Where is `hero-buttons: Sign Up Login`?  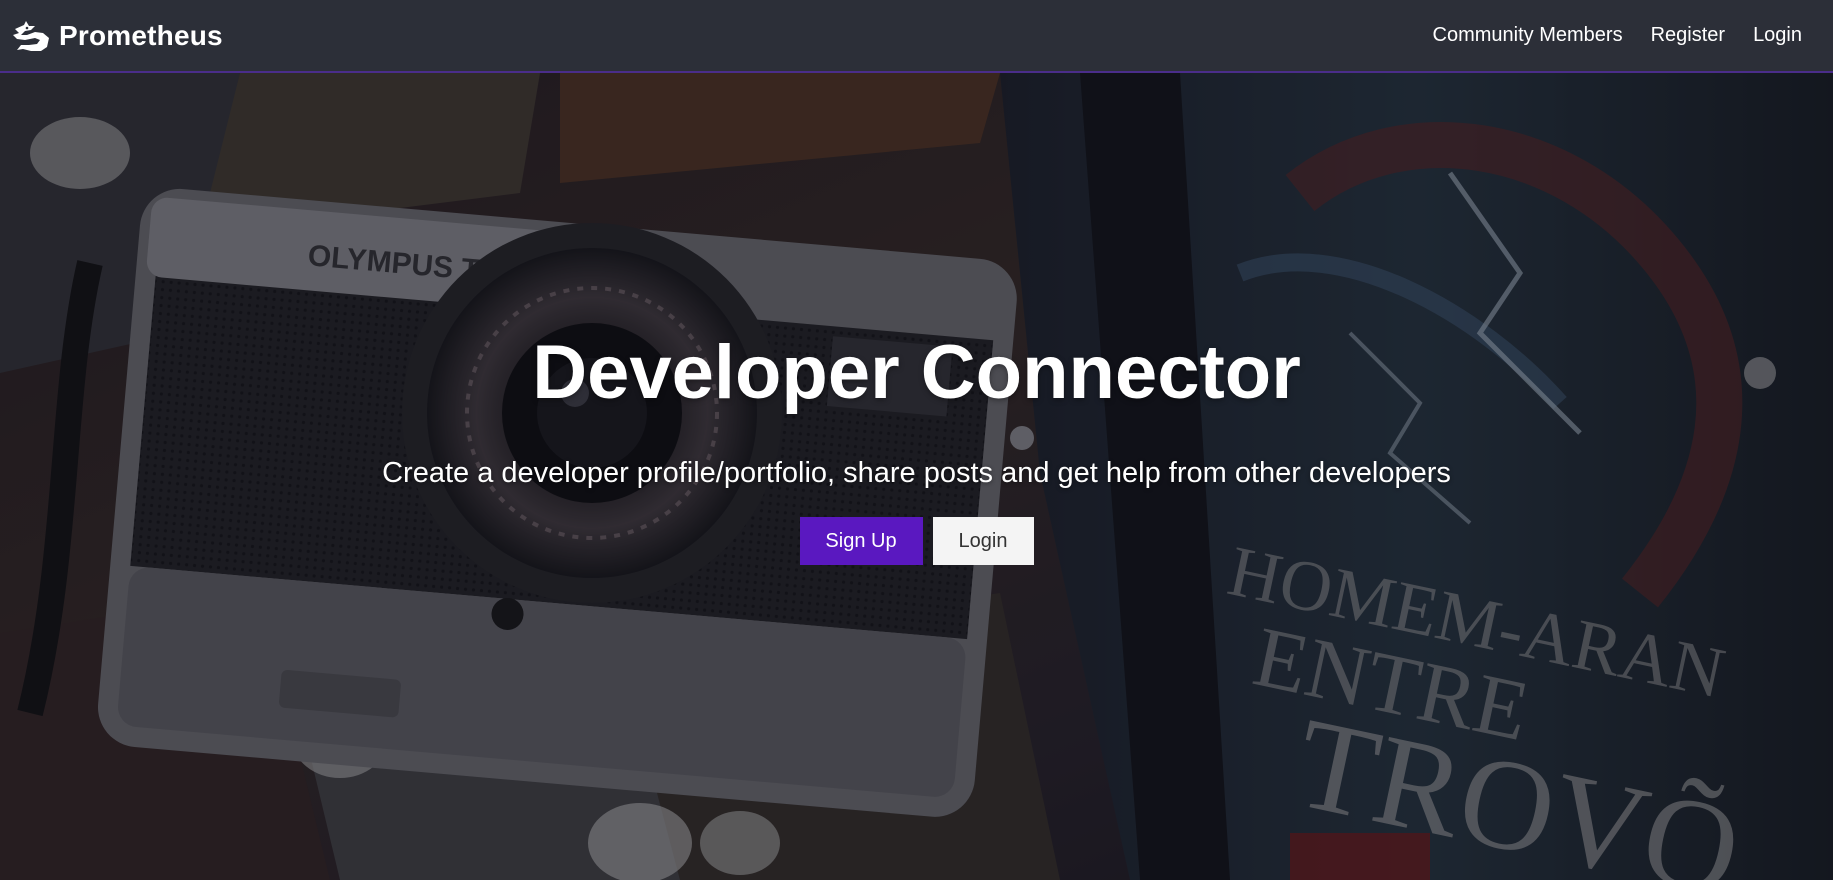 hero-buttons: Sign Up Login is located at coordinates (916, 541).